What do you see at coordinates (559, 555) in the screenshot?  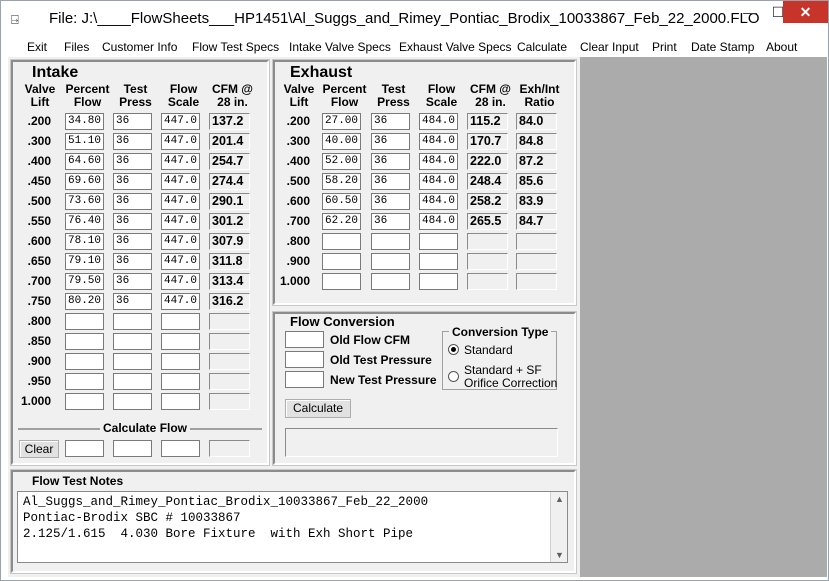 I see `scroll-down-icon: ▼` at bounding box center [559, 555].